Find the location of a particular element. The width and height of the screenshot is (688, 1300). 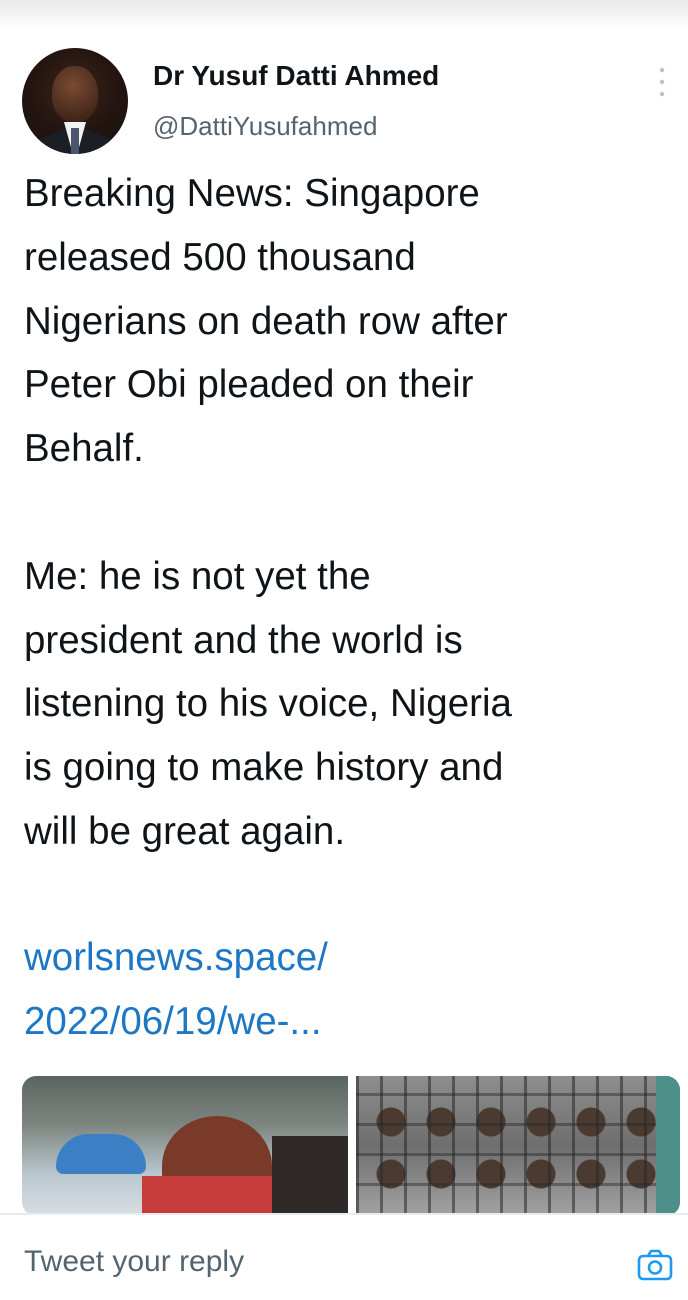

image-figure-cap is located at coordinates (101, 1154).